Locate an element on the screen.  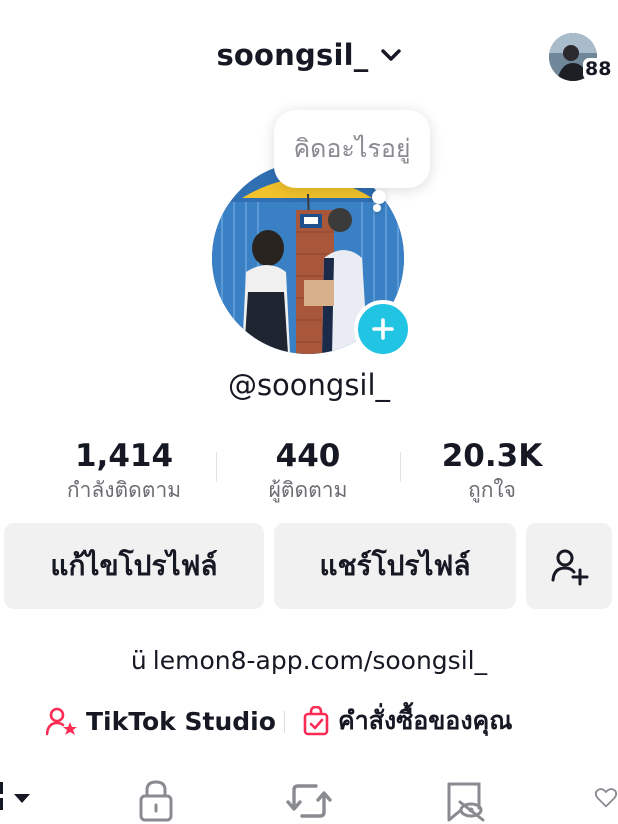
add-story-button is located at coordinates (383, 329).